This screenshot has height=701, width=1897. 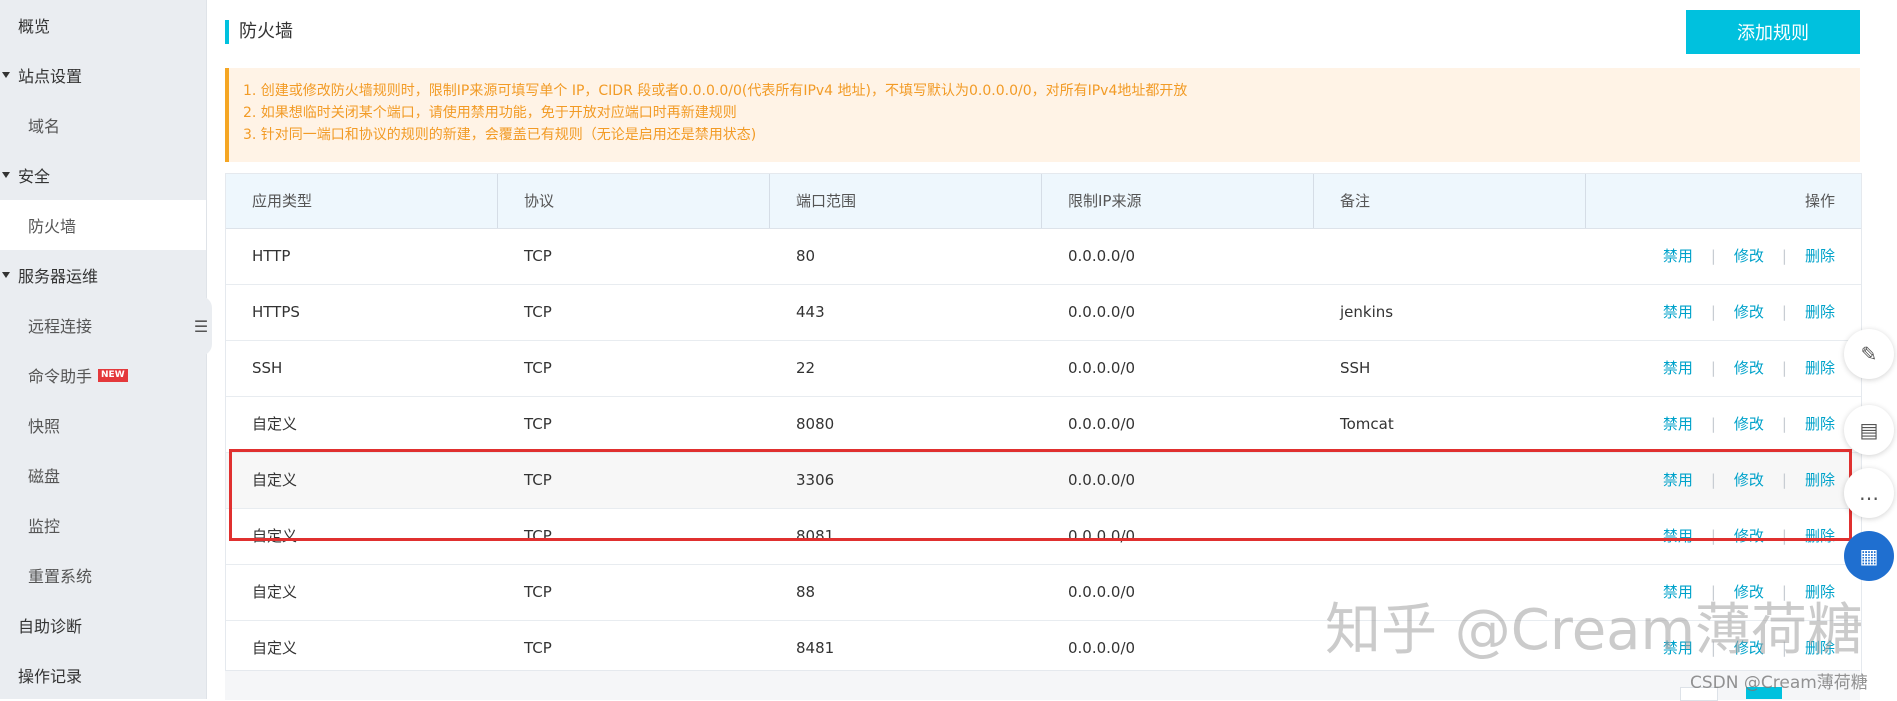 What do you see at coordinates (271, 256) in the screenshot?
I see `app-type-cell: HTTP` at bounding box center [271, 256].